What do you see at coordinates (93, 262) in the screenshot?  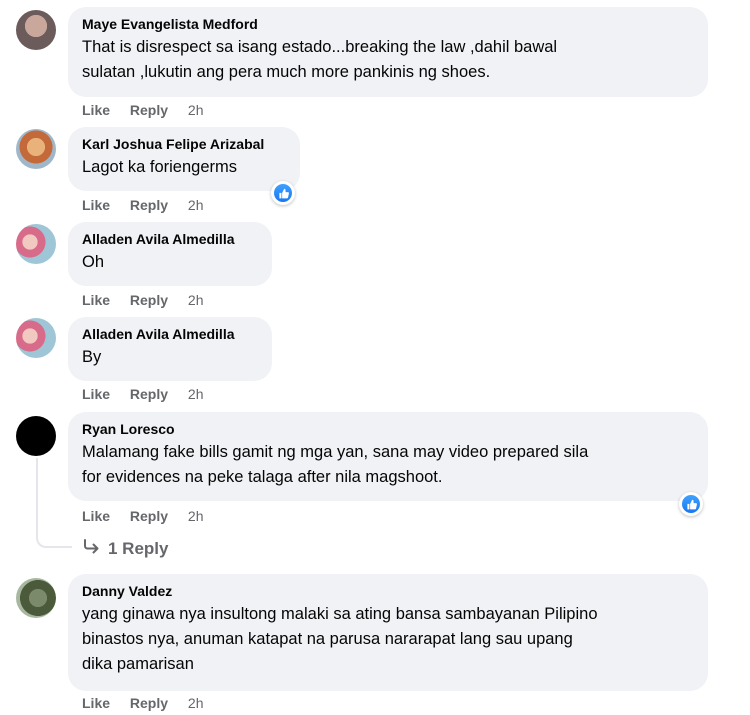 I see `comment-text-line: Oh` at bounding box center [93, 262].